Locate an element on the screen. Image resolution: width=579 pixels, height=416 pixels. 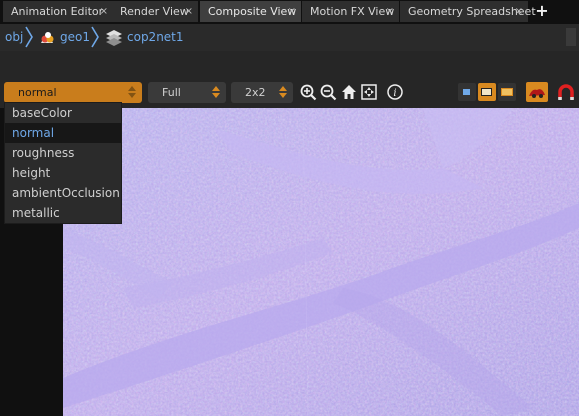
path-item-geo1: geo1 is located at coordinates (75, 37).